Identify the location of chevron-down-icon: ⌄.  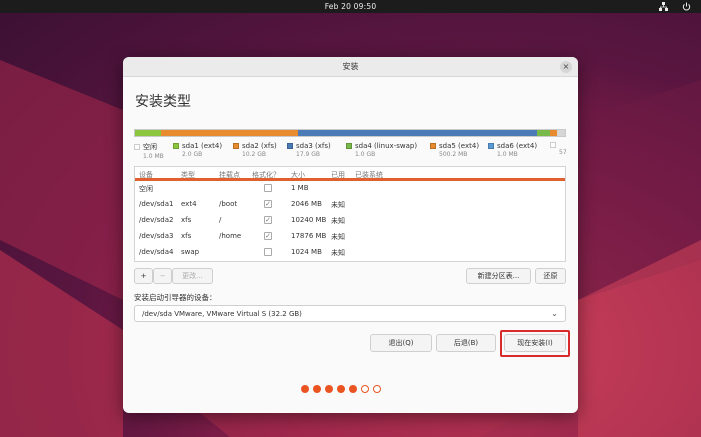
(554, 313).